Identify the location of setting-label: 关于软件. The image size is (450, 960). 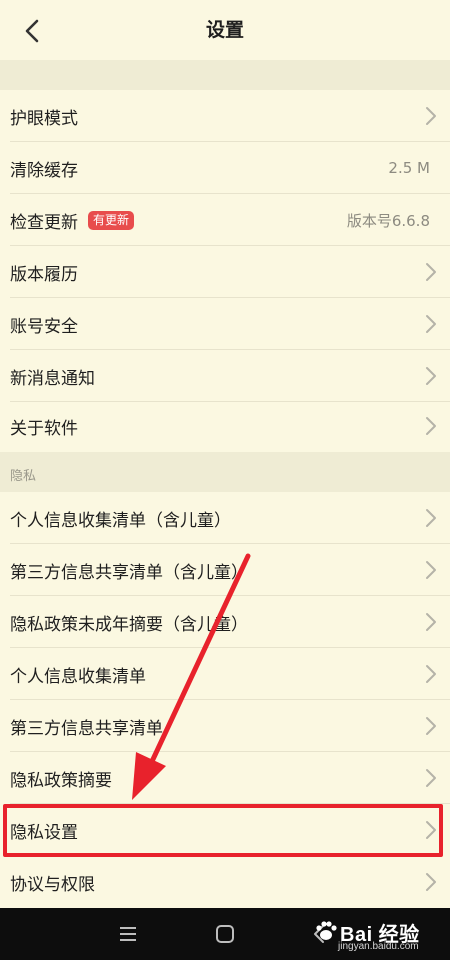
(44, 428).